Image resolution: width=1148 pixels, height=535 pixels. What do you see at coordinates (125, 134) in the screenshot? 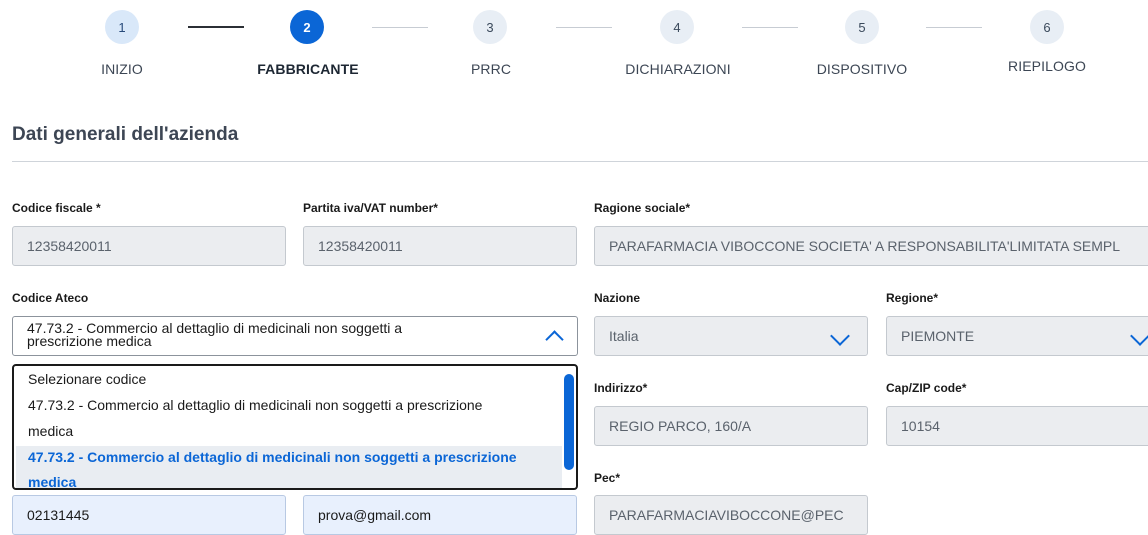
I see `section-title: Dati generali dell'azienda` at bounding box center [125, 134].